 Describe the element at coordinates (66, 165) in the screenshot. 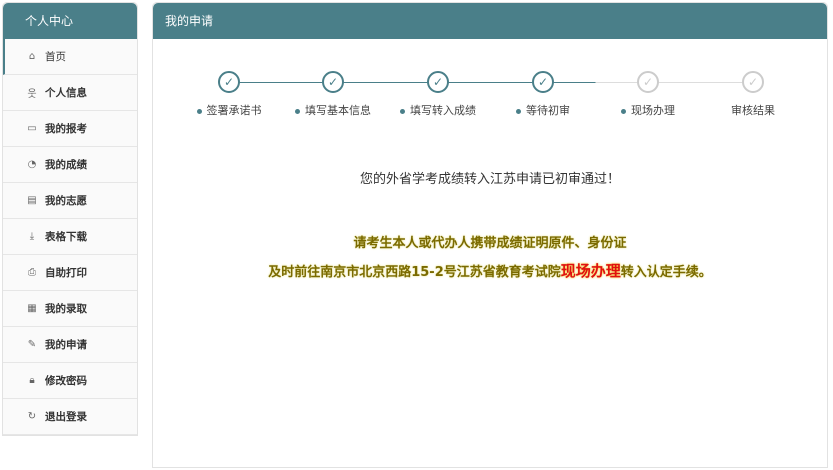

I see `sidebar-item-label: 我的成绩` at that location.